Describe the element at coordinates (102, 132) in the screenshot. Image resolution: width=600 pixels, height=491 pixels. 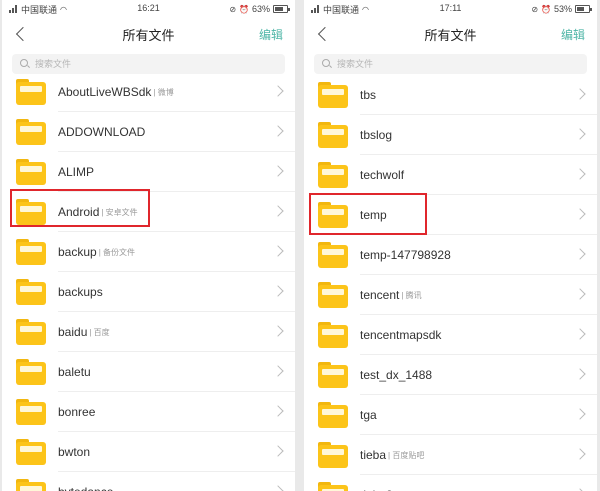
I see `folder-name: ADDOWNLOAD` at that location.